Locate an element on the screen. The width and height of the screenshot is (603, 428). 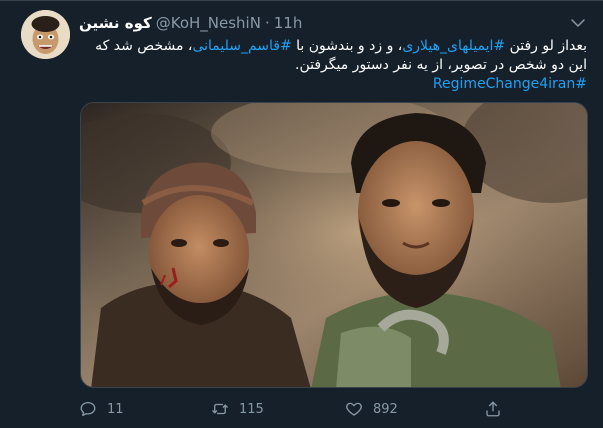
tweet-timestamp: 11h is located at coordinates (288, 23).